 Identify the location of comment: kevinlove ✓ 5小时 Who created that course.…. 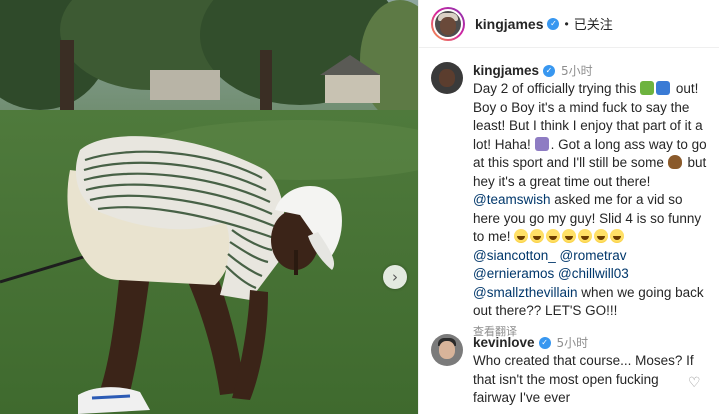
(566, 364).